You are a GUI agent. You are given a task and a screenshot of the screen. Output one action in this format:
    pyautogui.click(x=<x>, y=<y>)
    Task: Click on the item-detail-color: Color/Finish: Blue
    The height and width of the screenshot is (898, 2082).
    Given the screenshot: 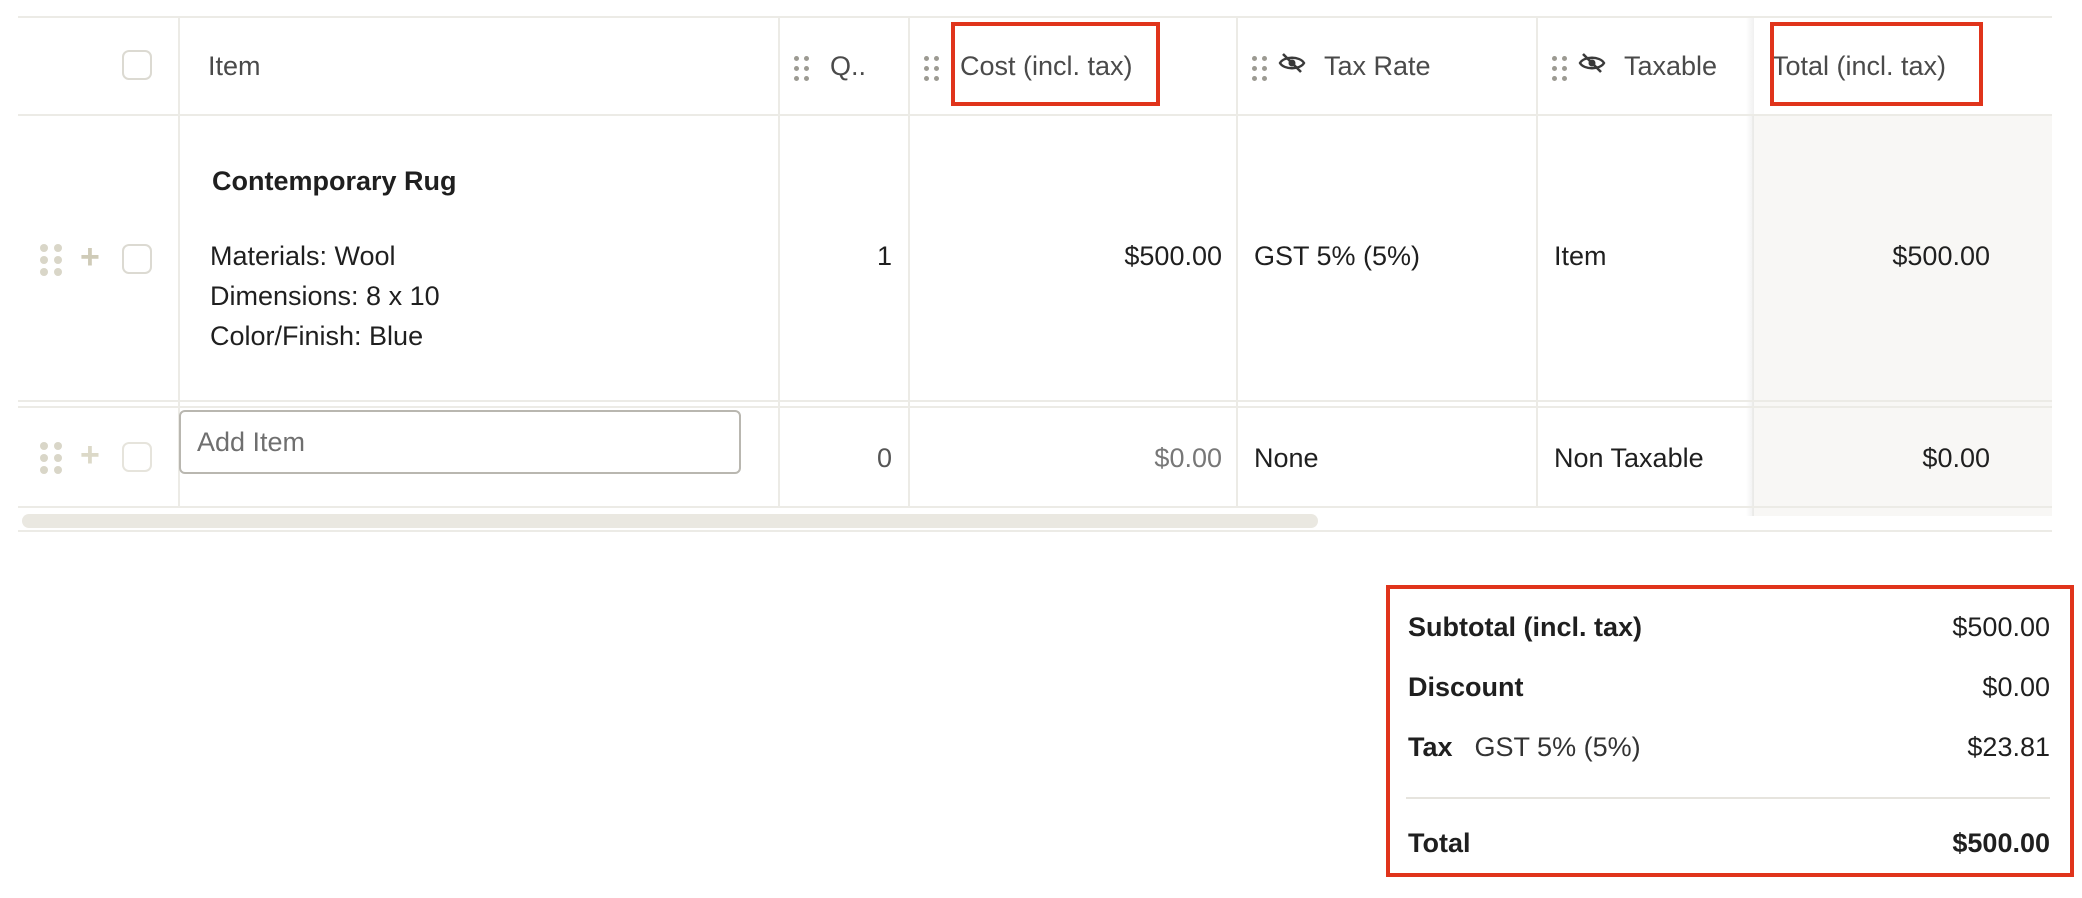 What is the action you would take?
    pyautogui.click(x=317, y=336)
    